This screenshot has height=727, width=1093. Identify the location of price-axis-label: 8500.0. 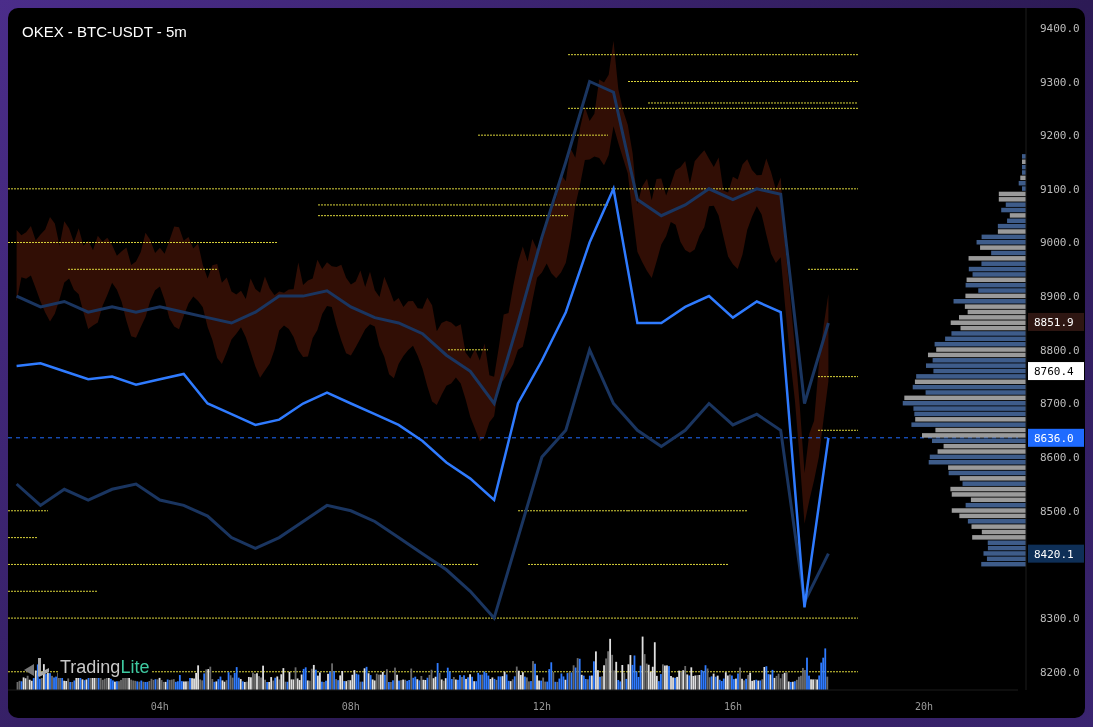
(1060, 511).